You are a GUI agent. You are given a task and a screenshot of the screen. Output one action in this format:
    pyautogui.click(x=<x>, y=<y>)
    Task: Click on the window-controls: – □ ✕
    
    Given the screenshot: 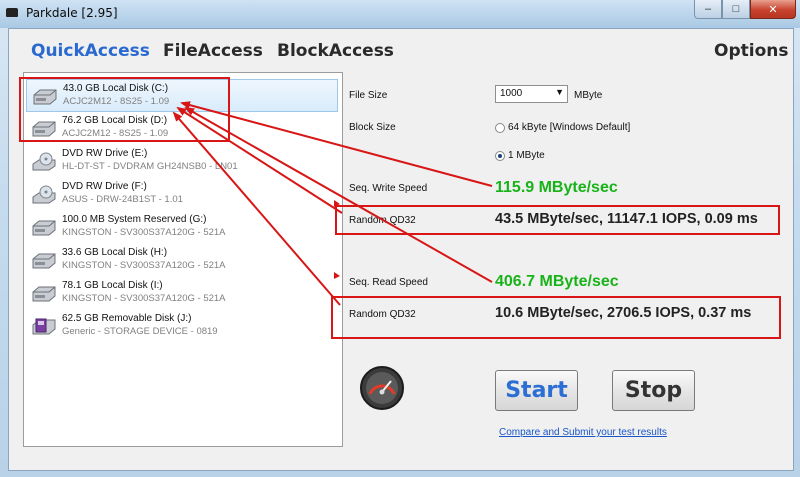 What is the action you would take?
    pyautogui.click(x=745, y=10)
    